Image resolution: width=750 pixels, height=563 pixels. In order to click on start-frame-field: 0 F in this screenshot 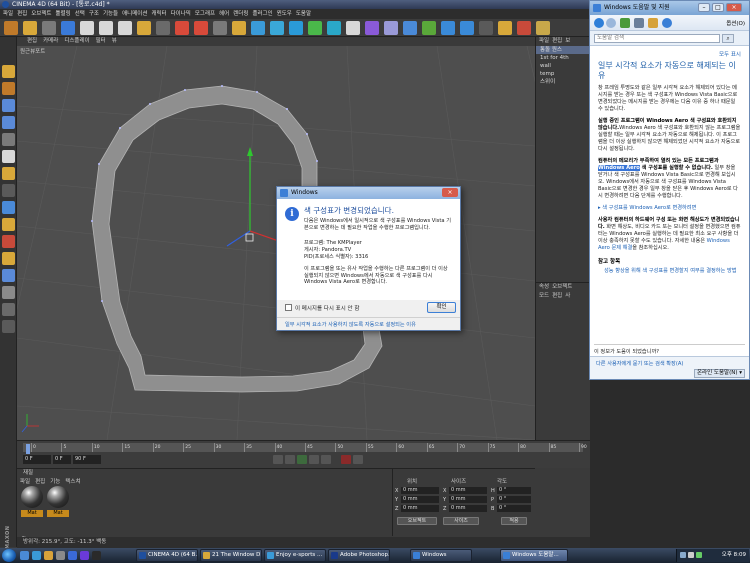, I will do `click(37, 459)`.